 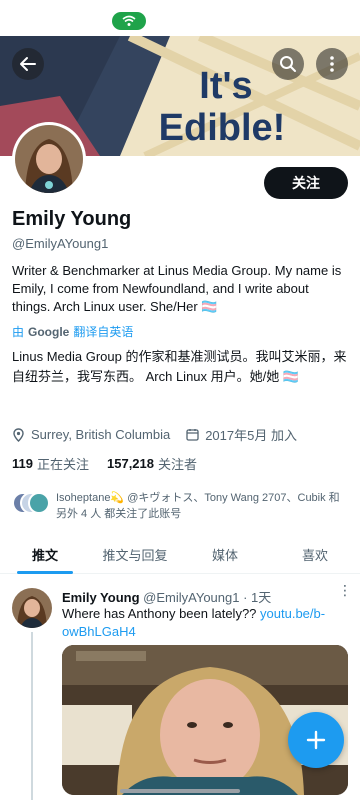 I want to click on back-button, so click(x=28, y=64).